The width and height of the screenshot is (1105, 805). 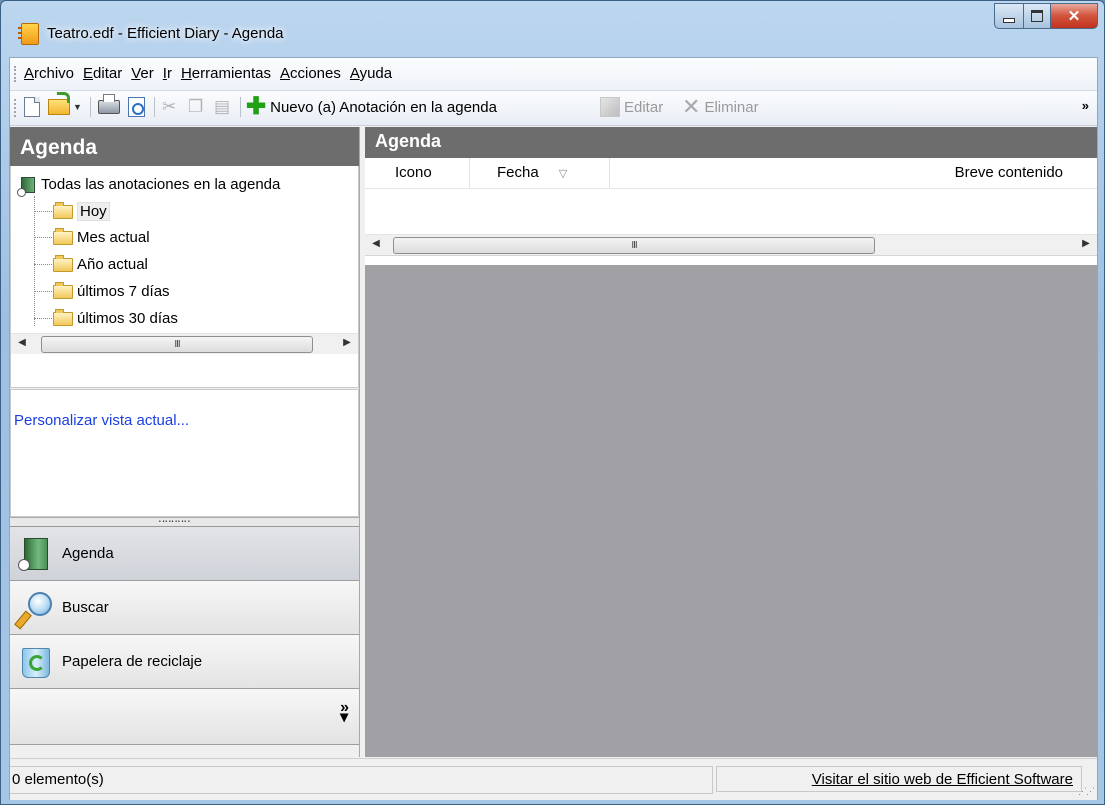 I want to click on new-file-button, so click(x=32, y=107).